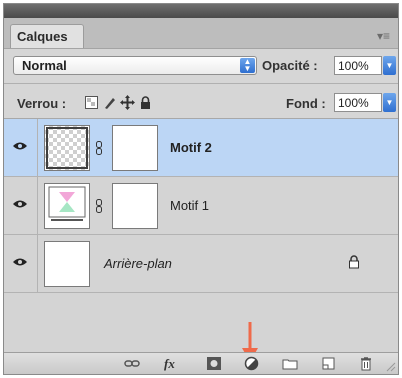  I want to click on panel-menu-icon: ▾≡, so click(383, 36).